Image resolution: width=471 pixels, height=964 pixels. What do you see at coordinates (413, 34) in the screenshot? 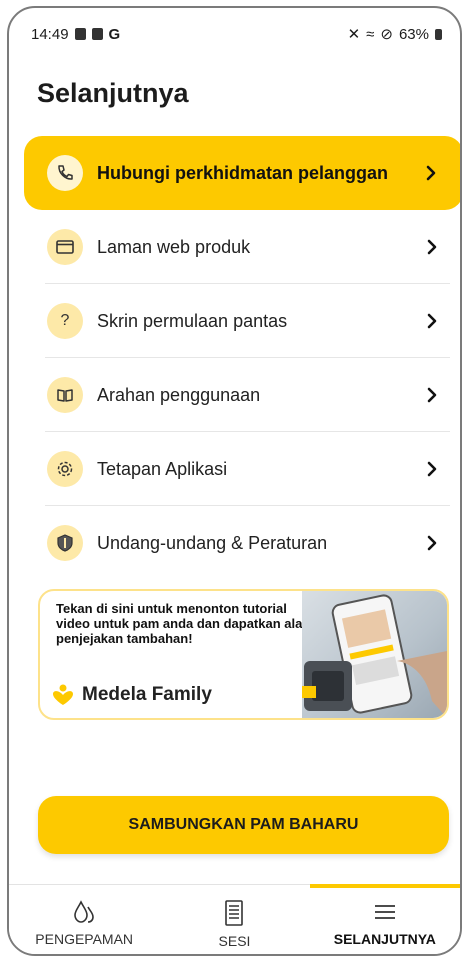
I see `battery-level: 63%` at bounding box center [413, 34].